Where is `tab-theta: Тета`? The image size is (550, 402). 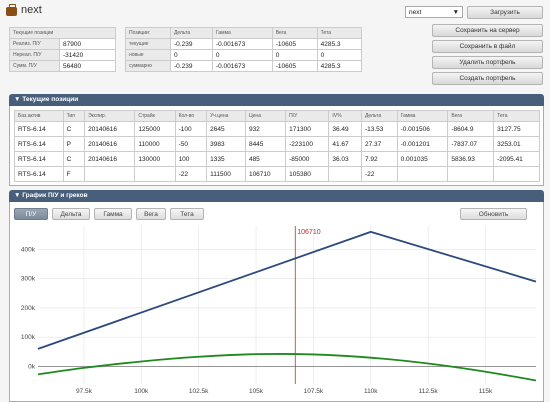
tab-theta: Тета is located at coordinates (187, 214).